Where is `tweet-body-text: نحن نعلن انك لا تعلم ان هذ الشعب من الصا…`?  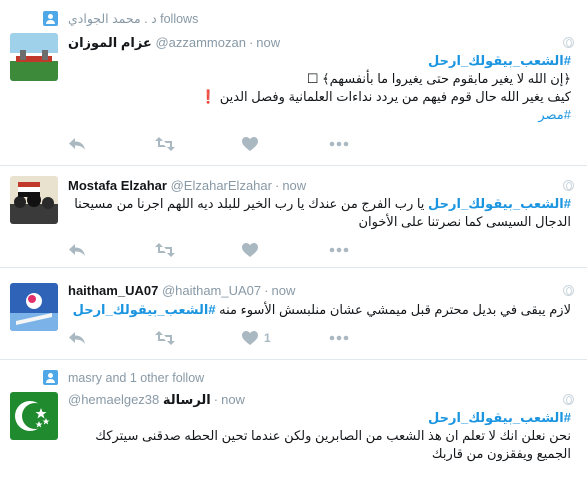
tweet-body-text: نحن نعلن انك لا تعلم ان هذ الشعب من الصا… is located at coordinates (333, 444).